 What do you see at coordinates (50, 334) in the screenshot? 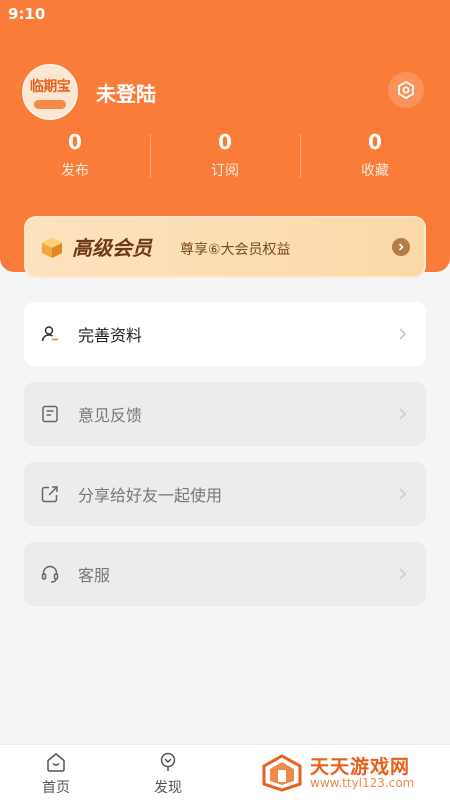
I see `user-edit-icon` at bounding box center [50, 334].